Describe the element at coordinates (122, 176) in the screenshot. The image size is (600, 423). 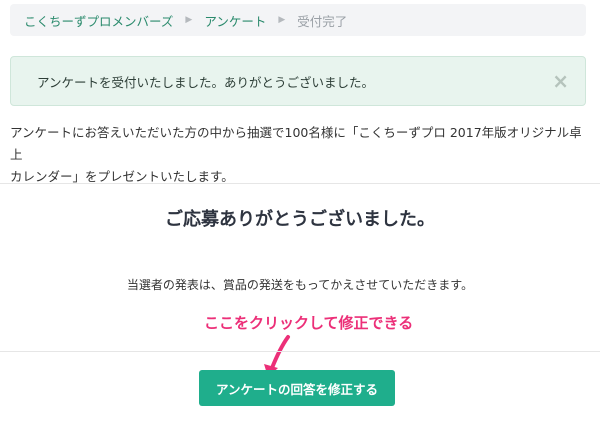
I see `campaign-description-line-2: カレンダー」をプレゼントいたします。` at that location.